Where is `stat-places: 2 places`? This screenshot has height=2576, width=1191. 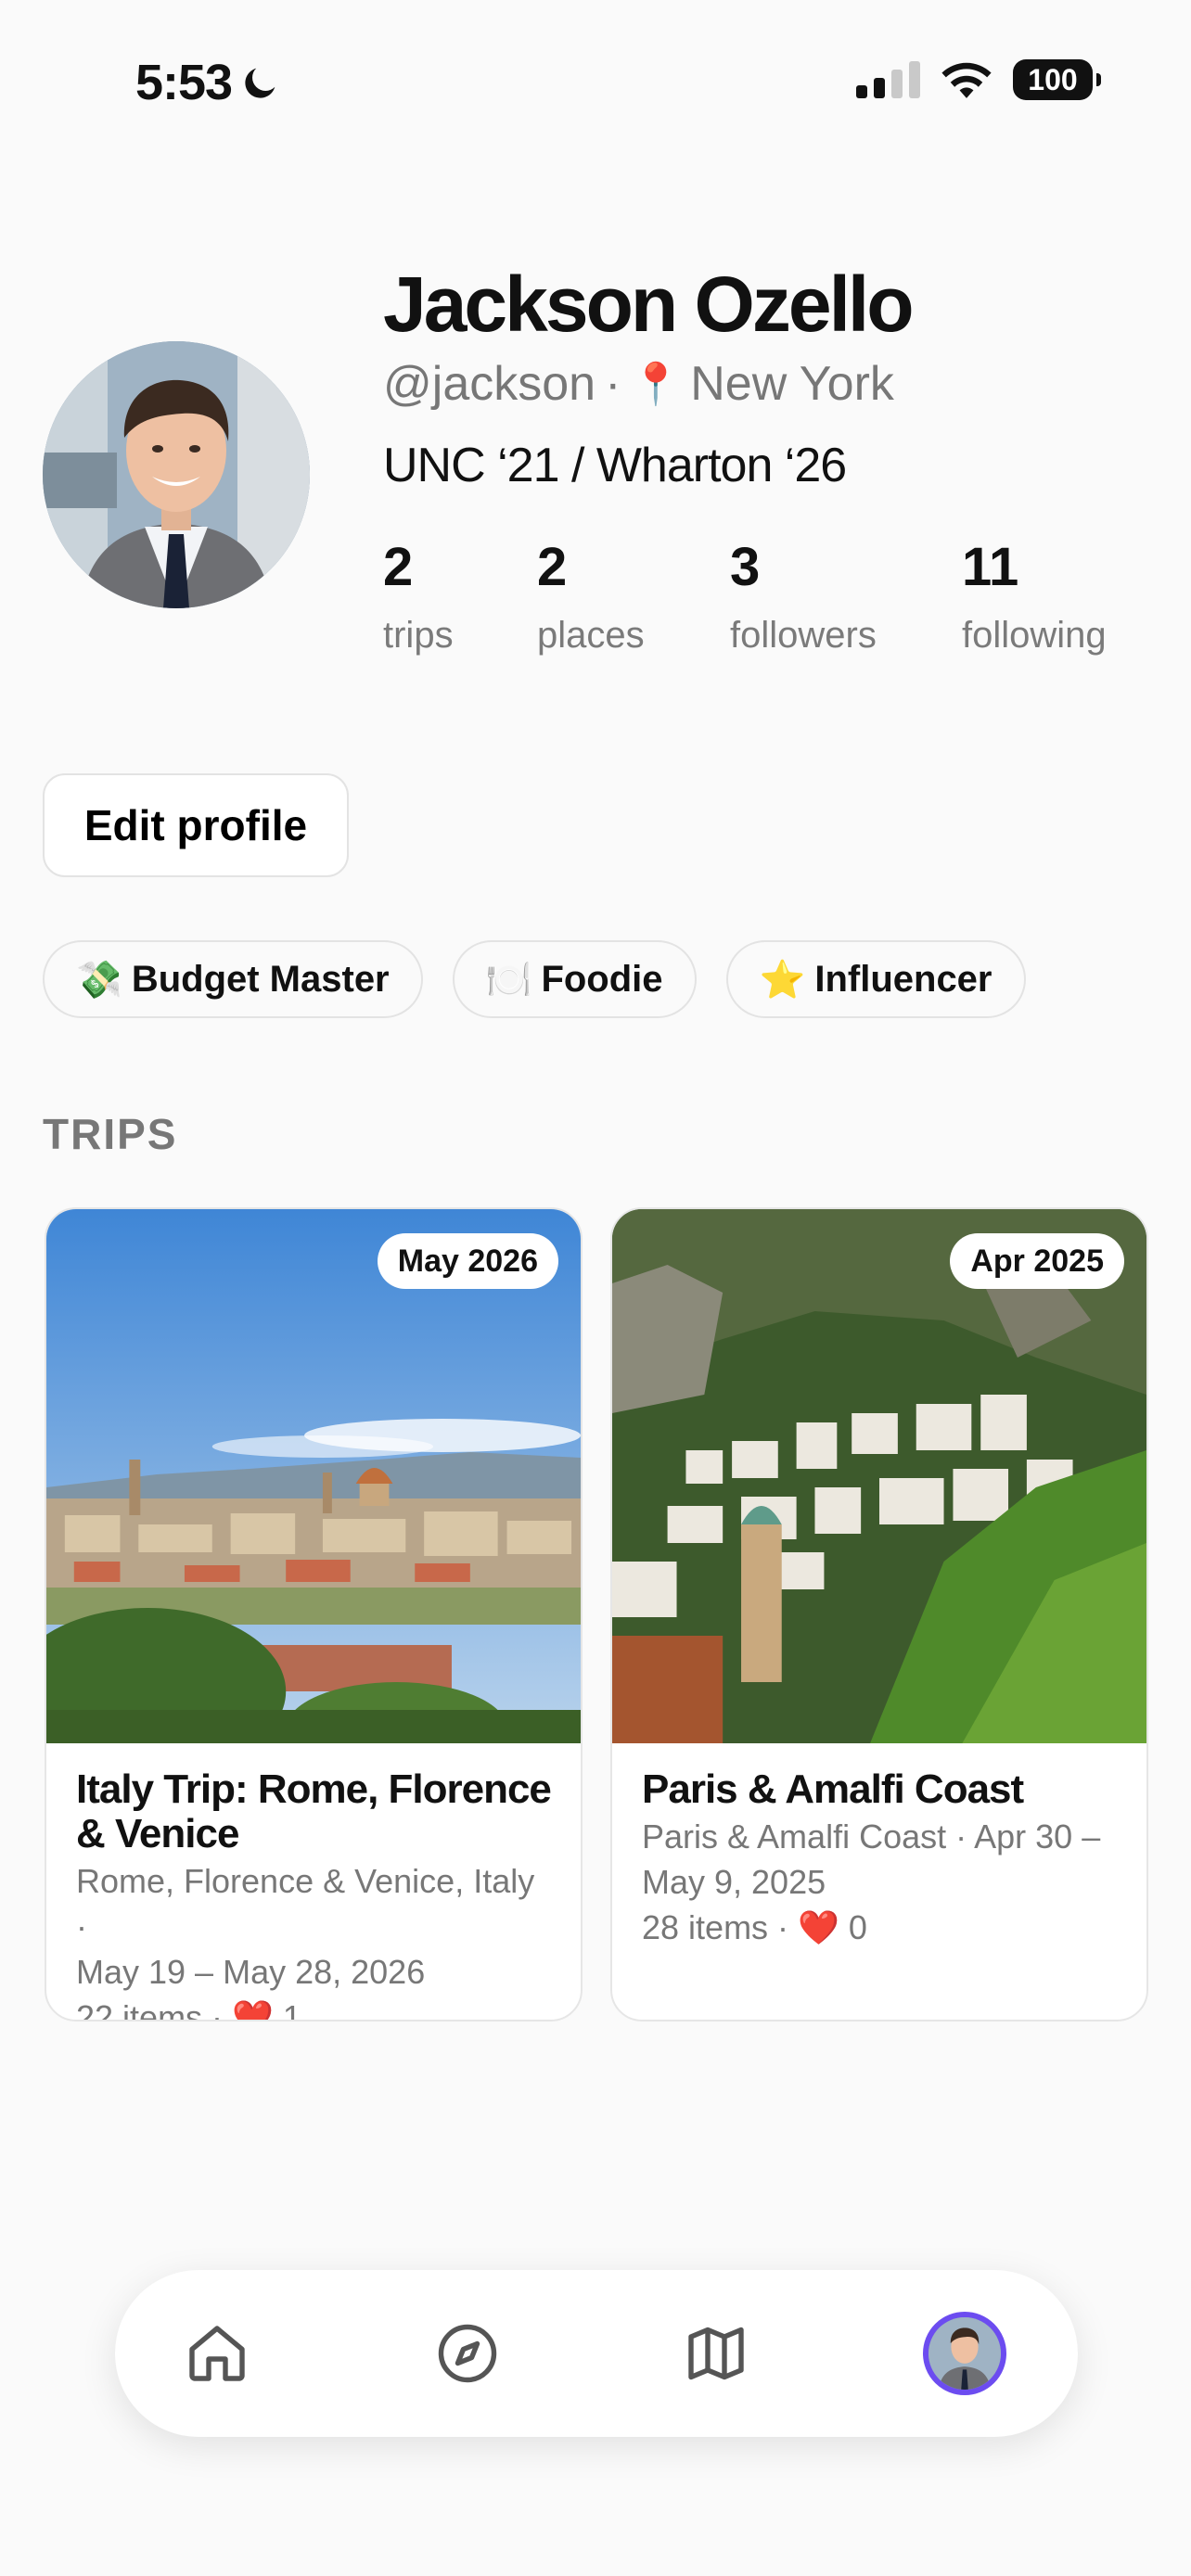 stat-places: 2 places is located at coordinates (633, 596).